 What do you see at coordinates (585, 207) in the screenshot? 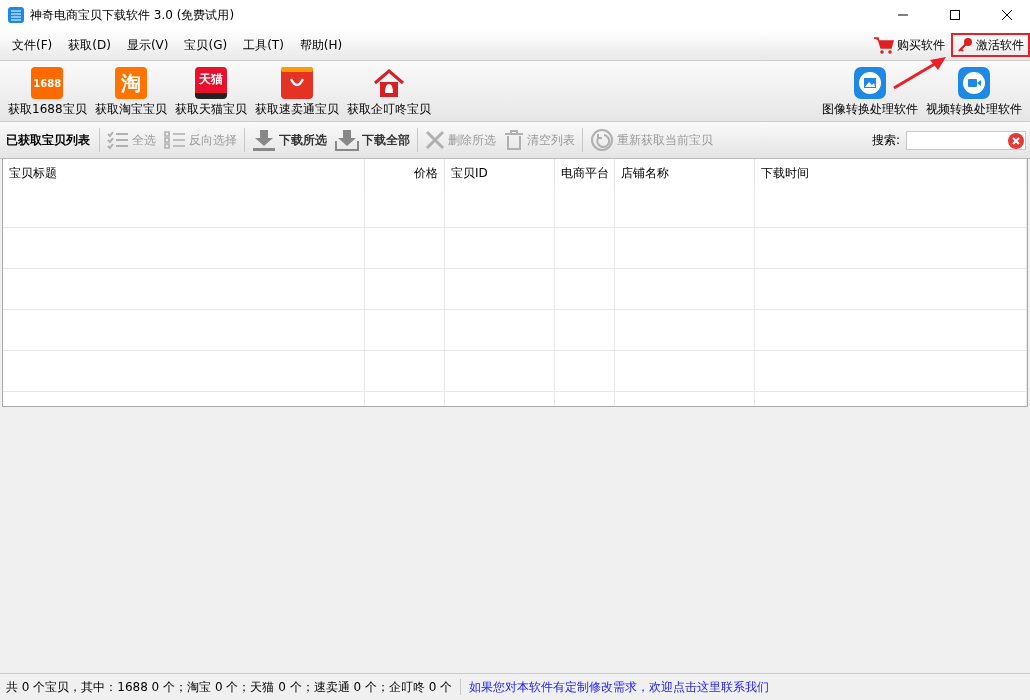
I see `table-cell` at bounding box center [585, 207].